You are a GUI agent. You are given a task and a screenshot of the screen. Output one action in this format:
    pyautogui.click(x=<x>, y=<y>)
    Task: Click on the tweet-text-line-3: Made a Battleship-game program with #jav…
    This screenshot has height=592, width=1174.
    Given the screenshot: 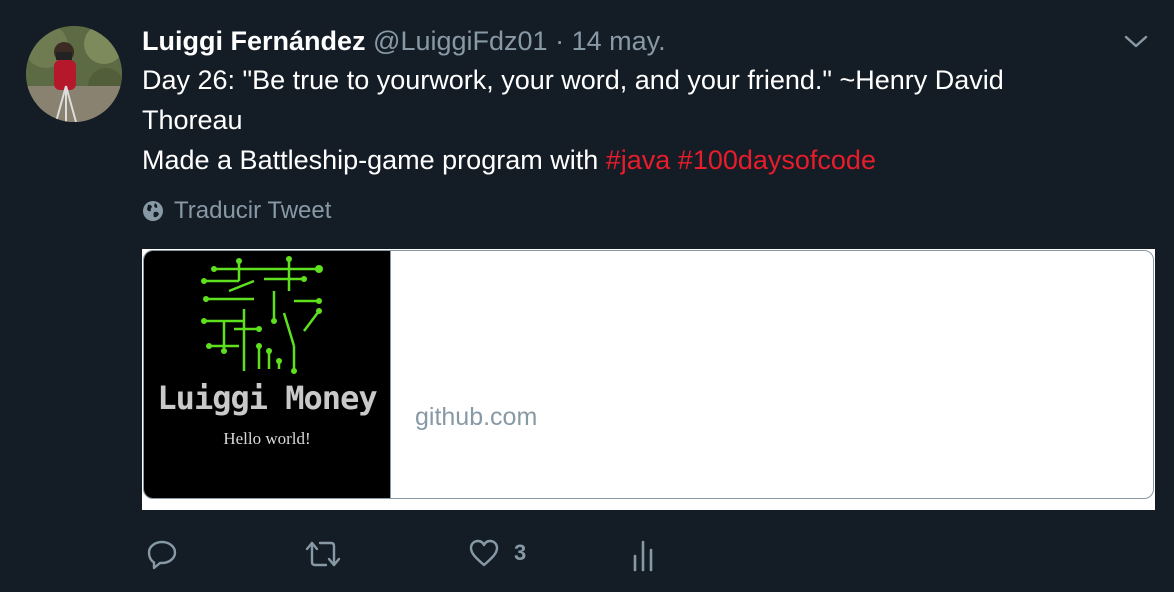 What is the action you would take?
    pyautogui.click(x=642, y=160)
    